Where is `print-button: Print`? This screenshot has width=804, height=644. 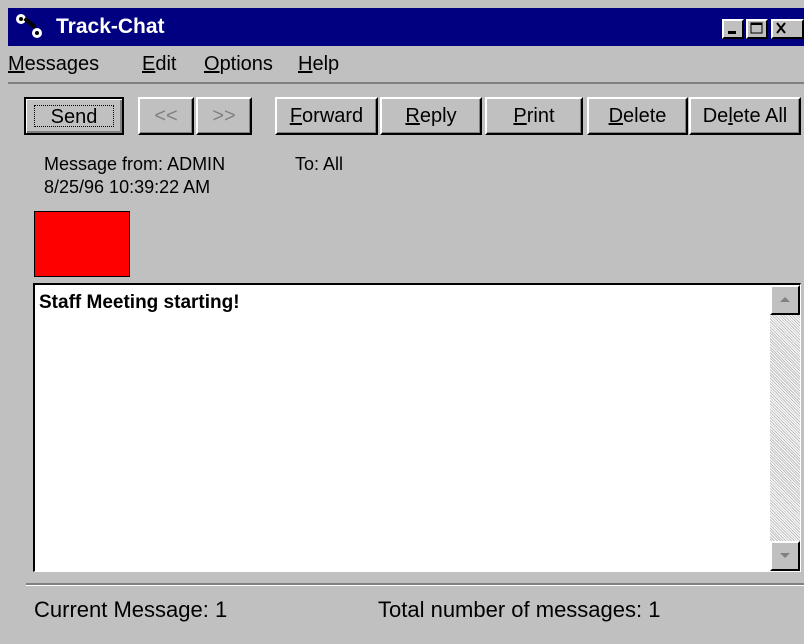
print-button: Print is located at coordinates (534, 116).